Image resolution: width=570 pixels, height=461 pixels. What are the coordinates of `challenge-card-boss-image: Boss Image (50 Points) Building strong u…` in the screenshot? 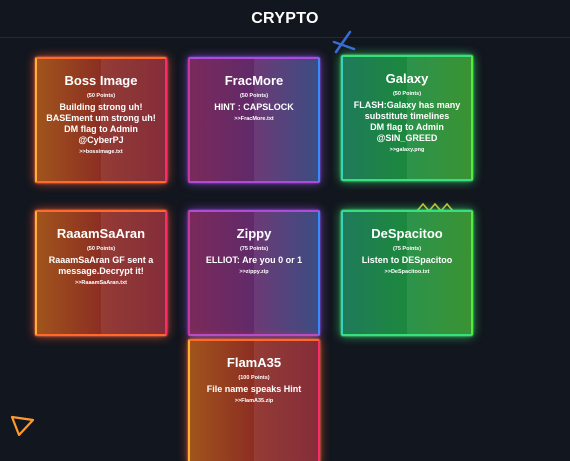 It's located at (101, 120).